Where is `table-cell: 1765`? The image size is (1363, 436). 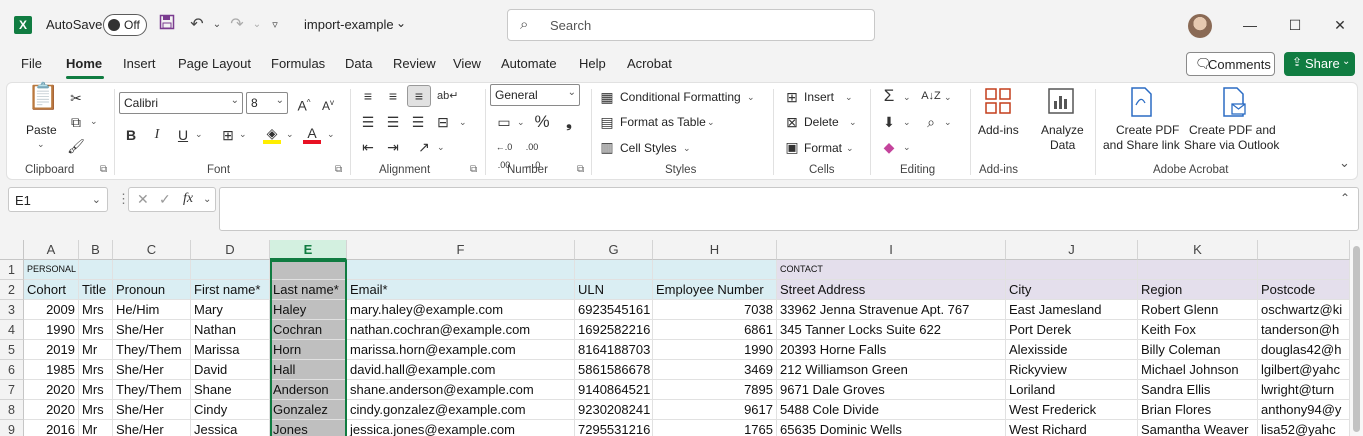 table-cell: 1765 is located at coordinates (715, 428).